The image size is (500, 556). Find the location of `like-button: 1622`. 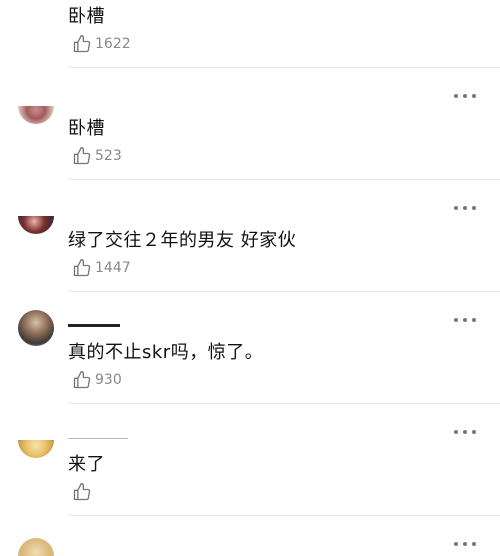

like-button: 1622 is located at coordinates (101, 44).